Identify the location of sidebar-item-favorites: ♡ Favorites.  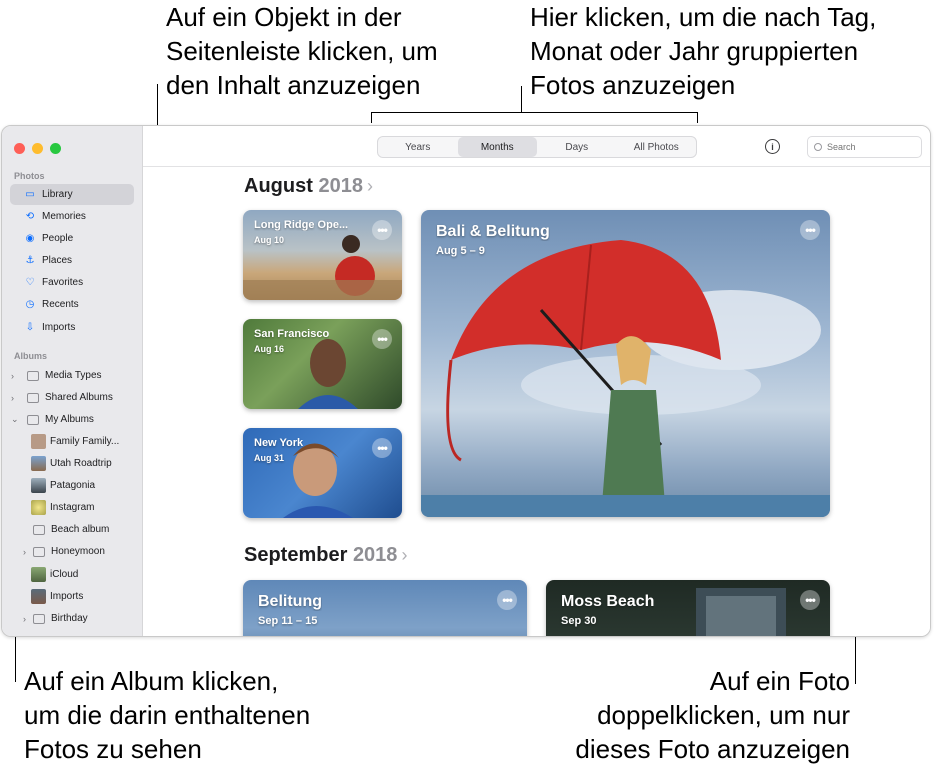
(72, 282).